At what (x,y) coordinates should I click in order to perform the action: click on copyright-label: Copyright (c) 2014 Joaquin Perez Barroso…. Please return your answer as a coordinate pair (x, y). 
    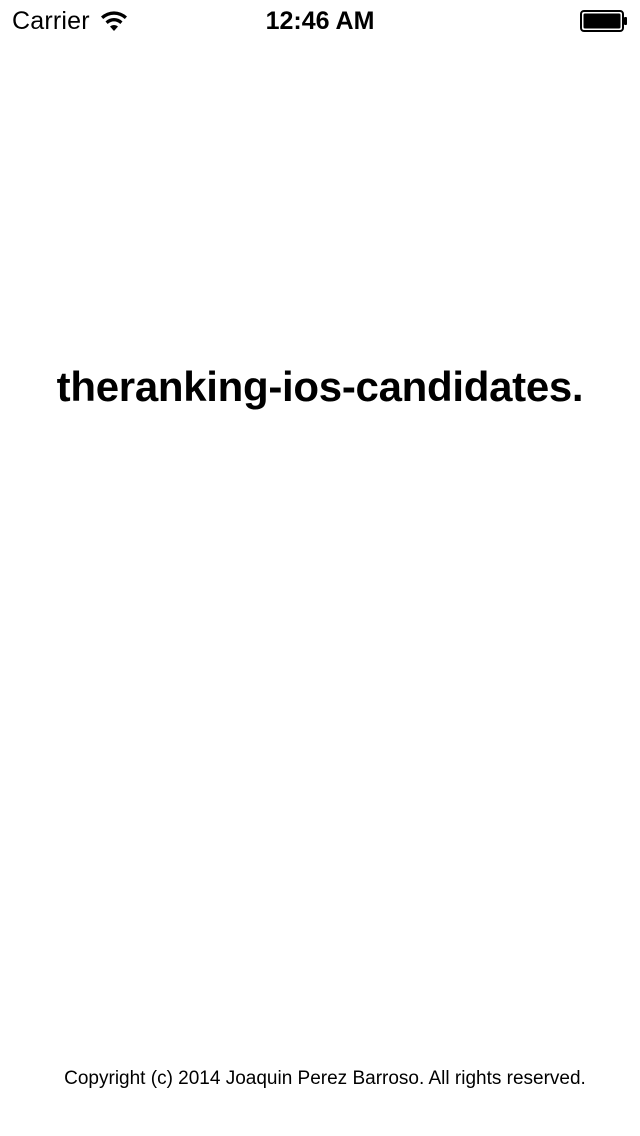
    Looking at the image, I should click on (325, 1078).